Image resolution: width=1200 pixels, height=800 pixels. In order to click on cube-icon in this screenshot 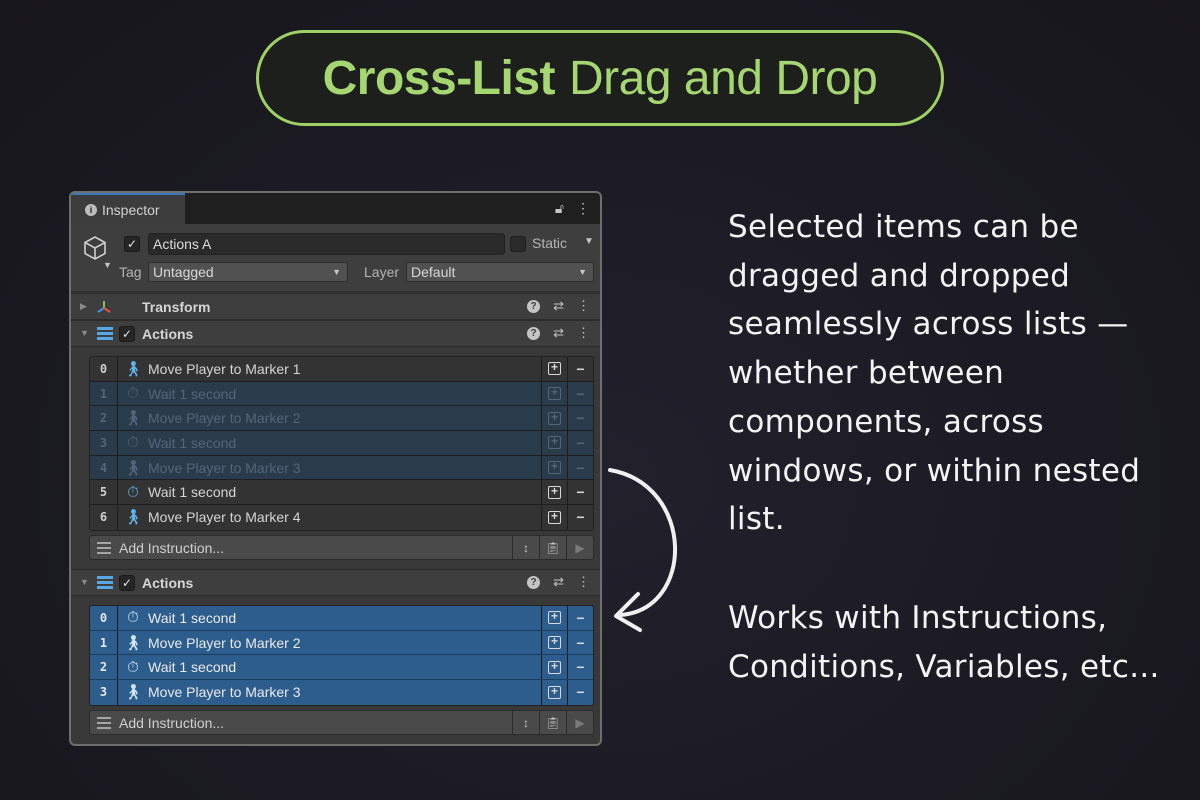, I will do `click(95, 248)`.